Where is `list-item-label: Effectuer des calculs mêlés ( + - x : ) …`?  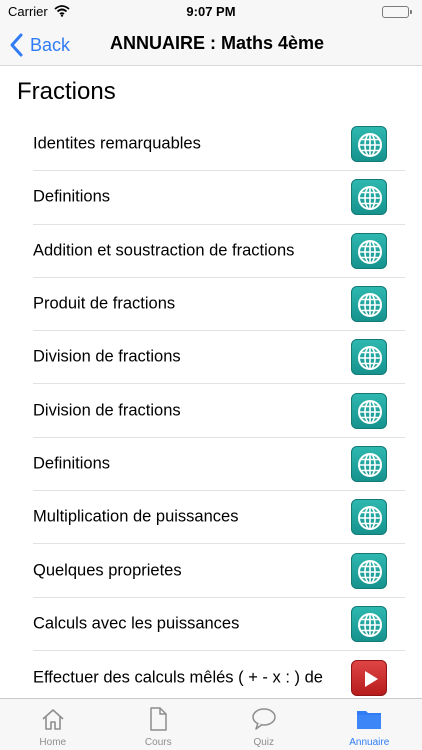
list-item-label: Effectuer des calculs mêlés ( + - x : ) … is located at coordinates (178, 677).